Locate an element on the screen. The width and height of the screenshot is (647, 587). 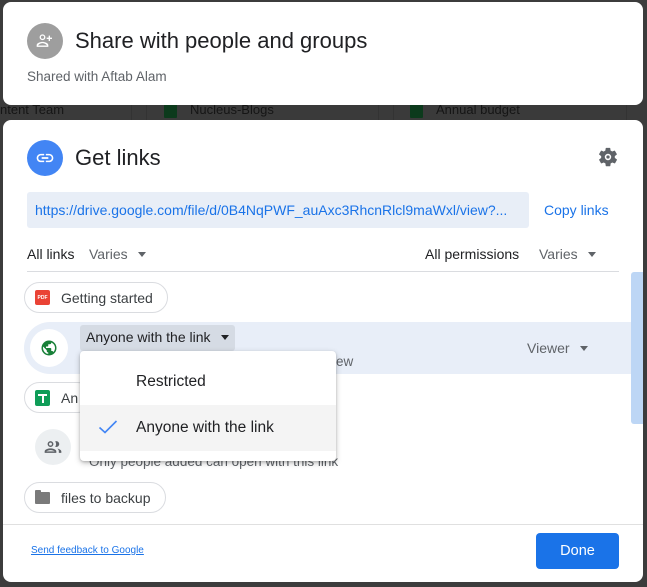
copy-links-button: Copy links is located at coordinates (576, 210).